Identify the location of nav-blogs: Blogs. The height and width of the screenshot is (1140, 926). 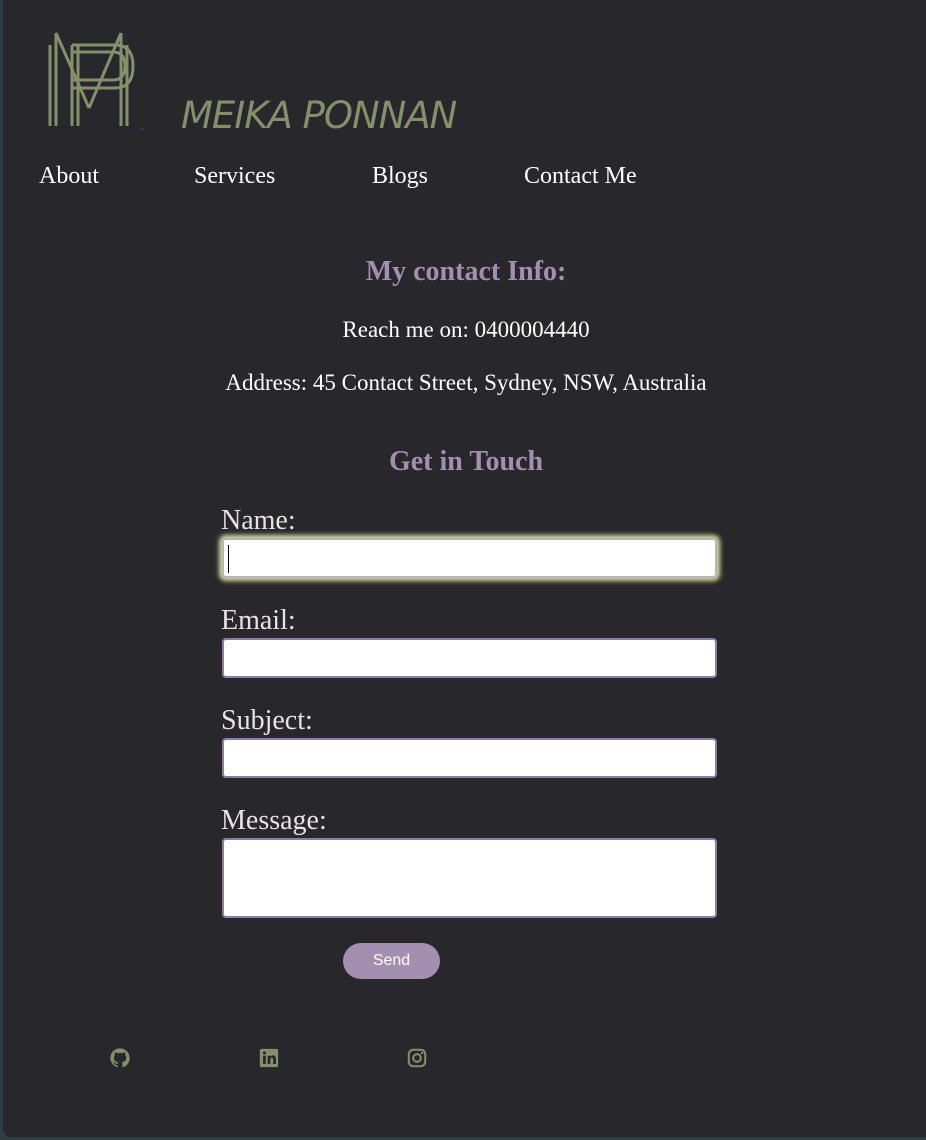
(400, 176).